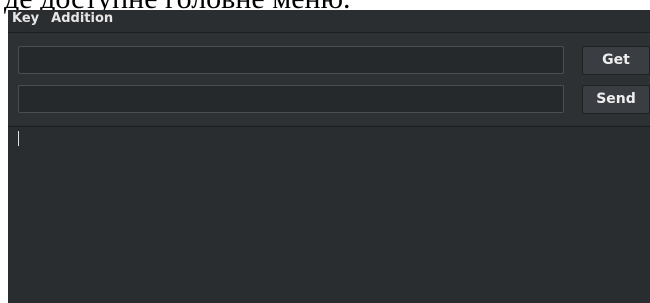  Describe the element at coordinates (616, 60) in the screenshot. I see `get-button: Get` at that location.